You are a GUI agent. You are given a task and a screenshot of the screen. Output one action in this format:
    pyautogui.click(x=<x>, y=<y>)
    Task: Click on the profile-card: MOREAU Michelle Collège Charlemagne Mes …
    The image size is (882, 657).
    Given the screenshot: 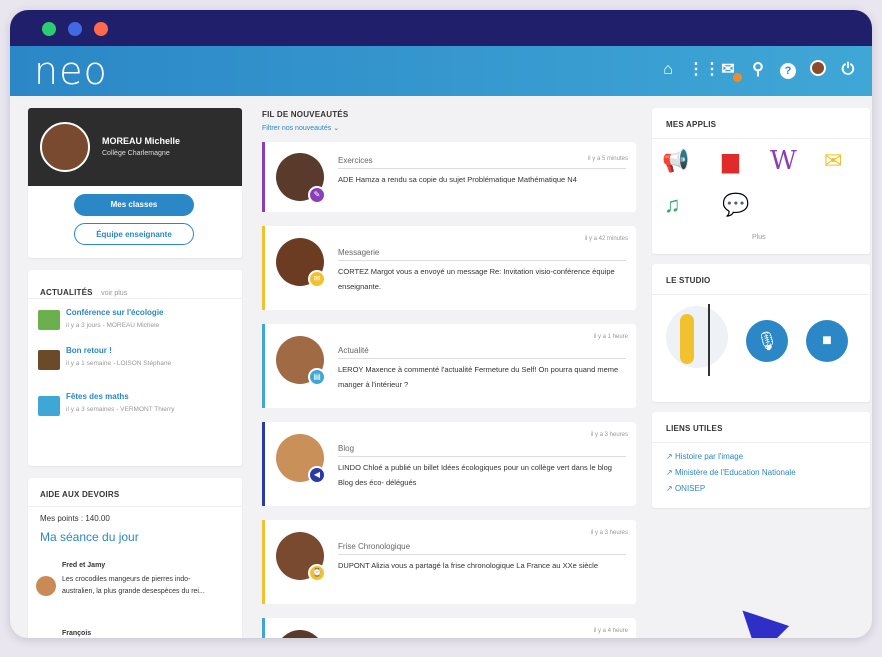 What is the action you would take?
    pyautogui.click(x=135, y=183)
    